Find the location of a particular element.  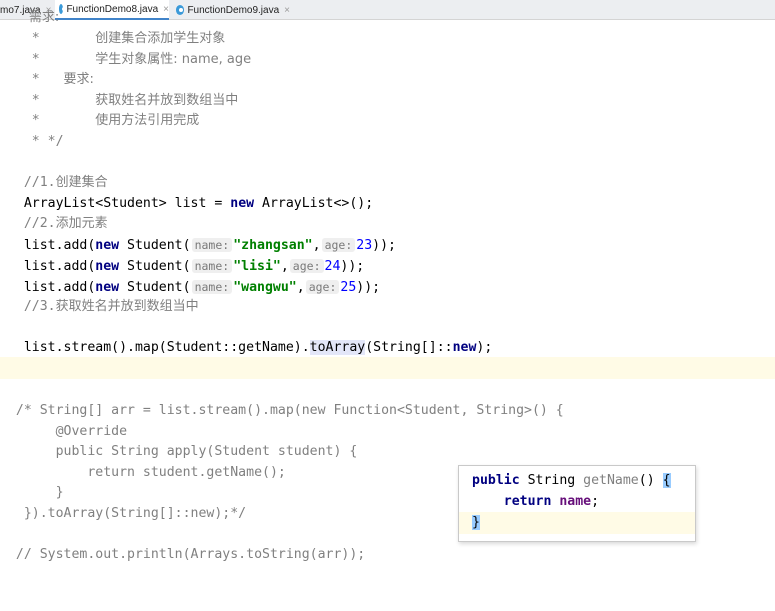

tab-label: FunctionDemo8.java is located at coordinates (112, 9).